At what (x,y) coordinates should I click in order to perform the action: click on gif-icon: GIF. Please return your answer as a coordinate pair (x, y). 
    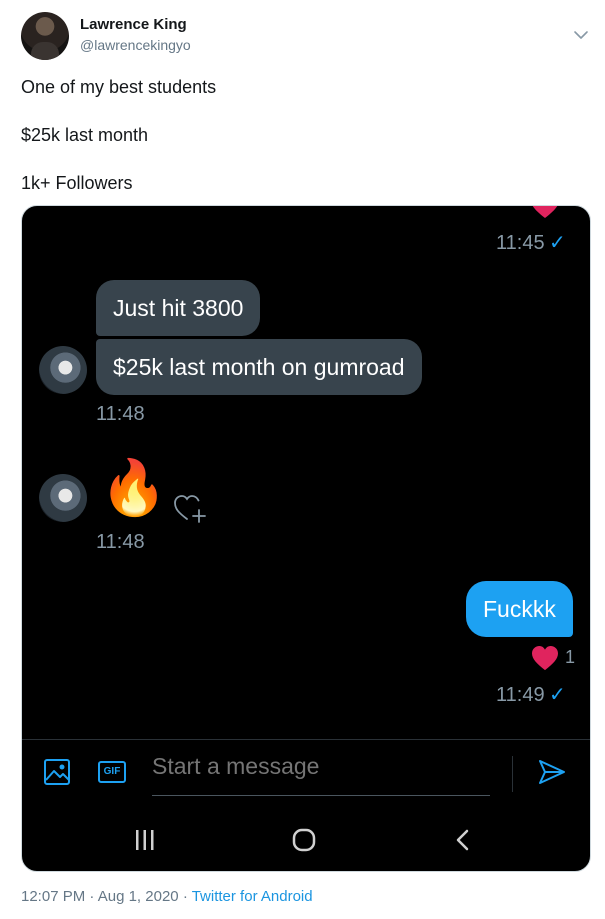
    Looking at the image, I should click on (112, 772).